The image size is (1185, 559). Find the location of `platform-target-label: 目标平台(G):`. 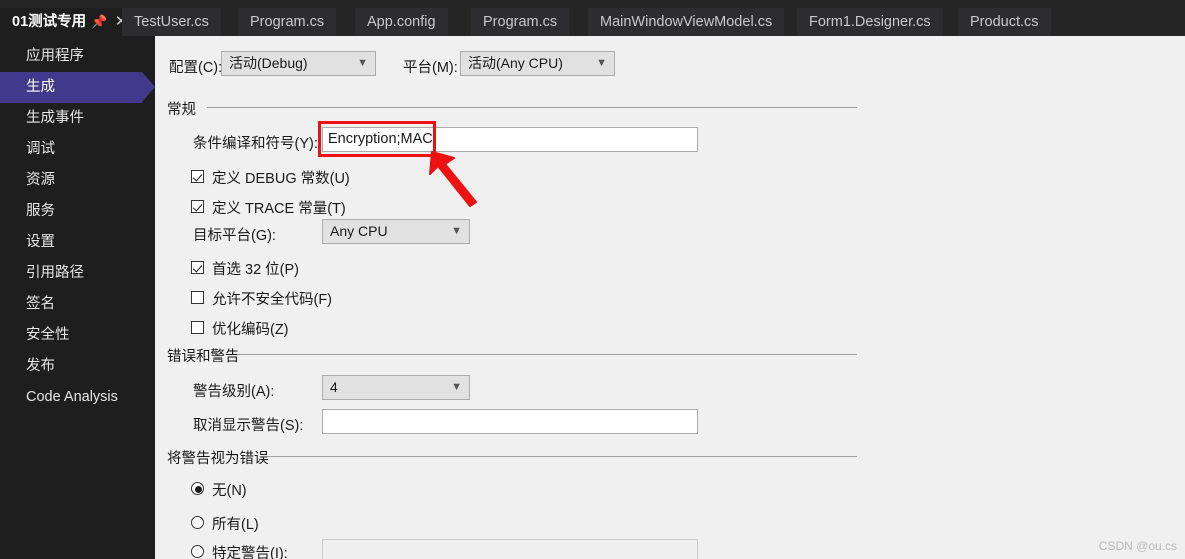

platform-target-label: 目标平台(G): is located at coordinates (234, 236).